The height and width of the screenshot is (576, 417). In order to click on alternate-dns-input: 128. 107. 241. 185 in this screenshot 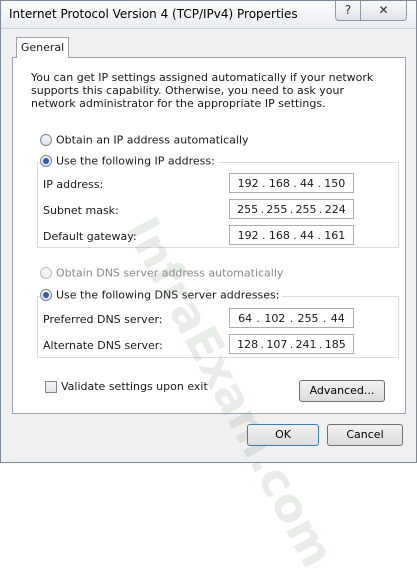, I will do `click(291, 344)`.